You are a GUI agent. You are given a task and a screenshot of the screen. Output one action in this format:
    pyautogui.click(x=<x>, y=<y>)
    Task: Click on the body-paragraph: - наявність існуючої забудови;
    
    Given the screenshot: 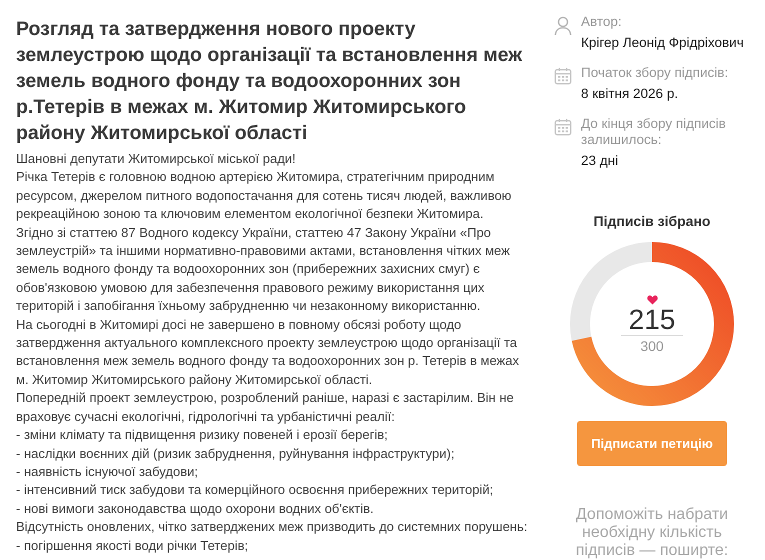 What is the action you would take?
    pyautogui.click(x=107, y=471)
    